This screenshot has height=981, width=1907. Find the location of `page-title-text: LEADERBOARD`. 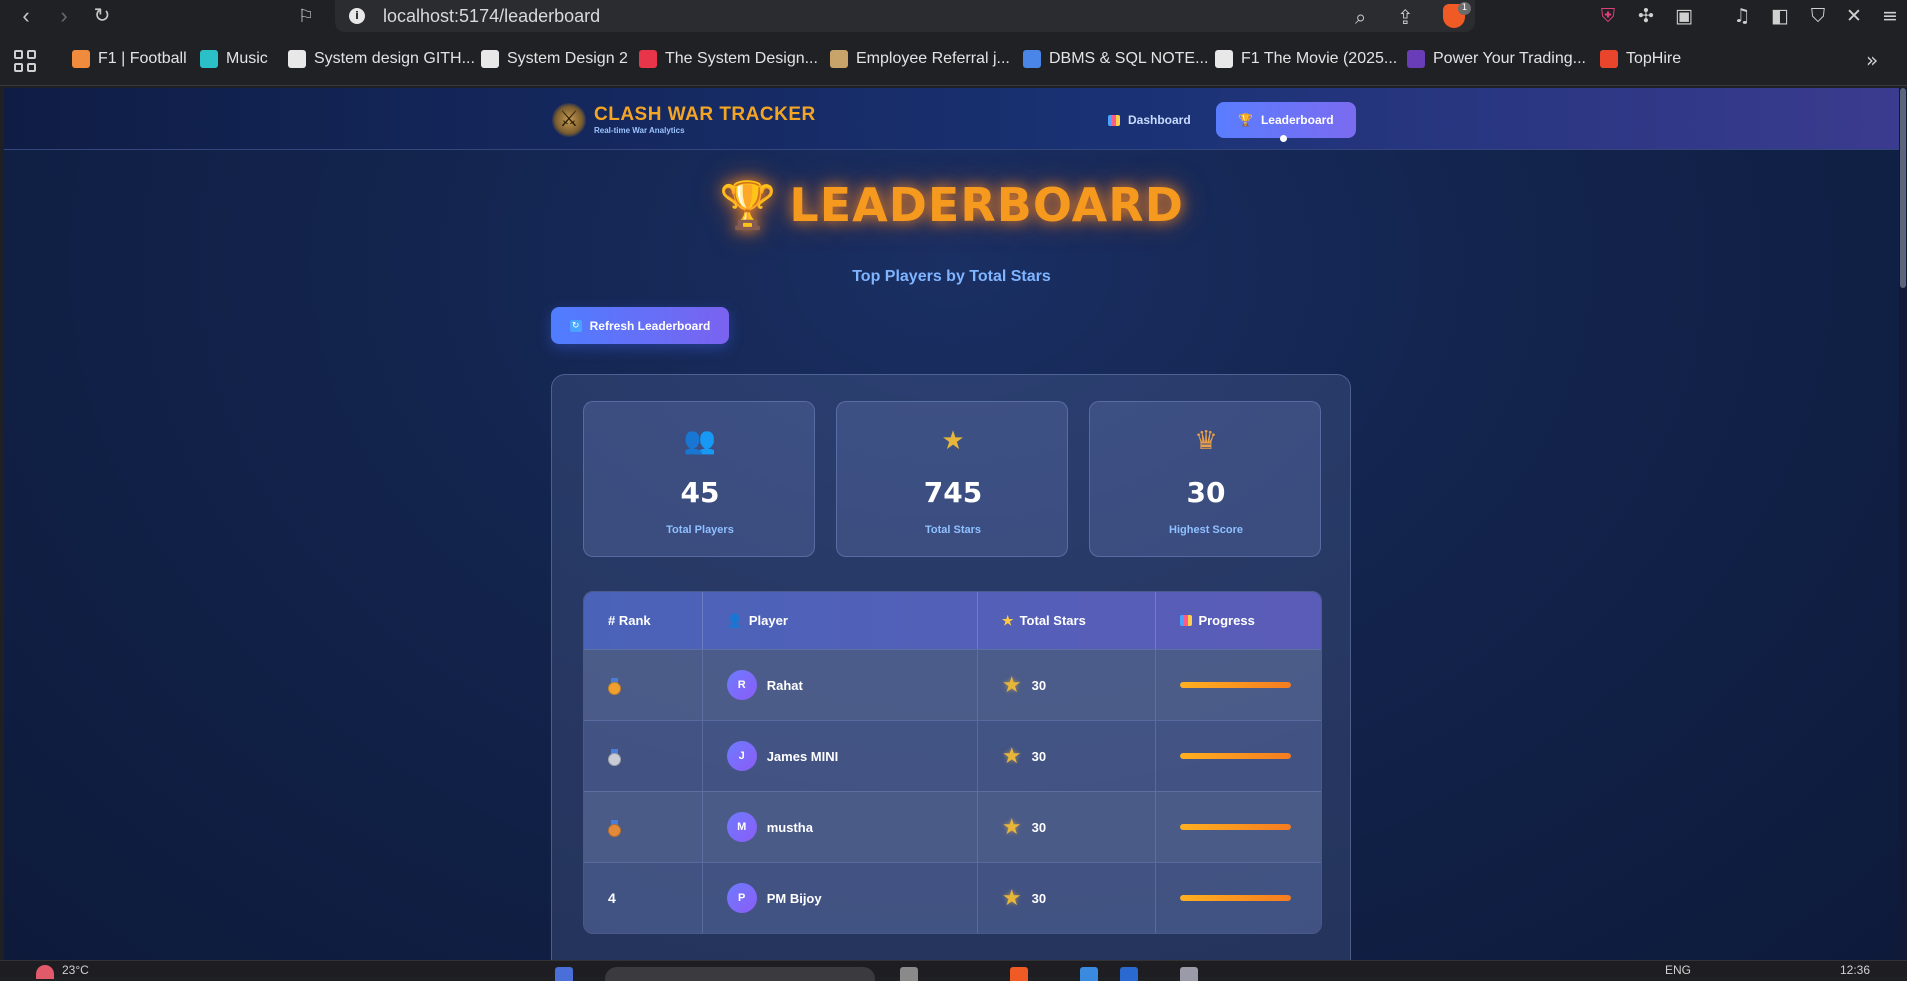

page-title-text: LEADERBOARD is located at coordinates (986, 205).